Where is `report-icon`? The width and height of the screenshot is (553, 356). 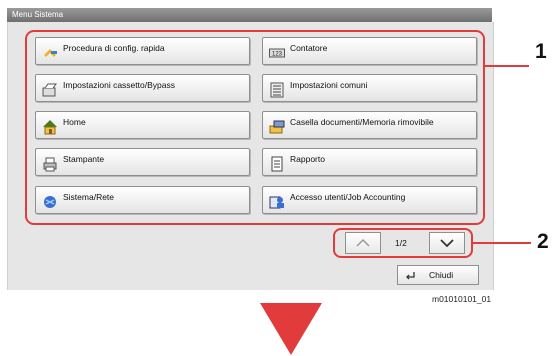 report-icon is located at coordinates (277, 164).